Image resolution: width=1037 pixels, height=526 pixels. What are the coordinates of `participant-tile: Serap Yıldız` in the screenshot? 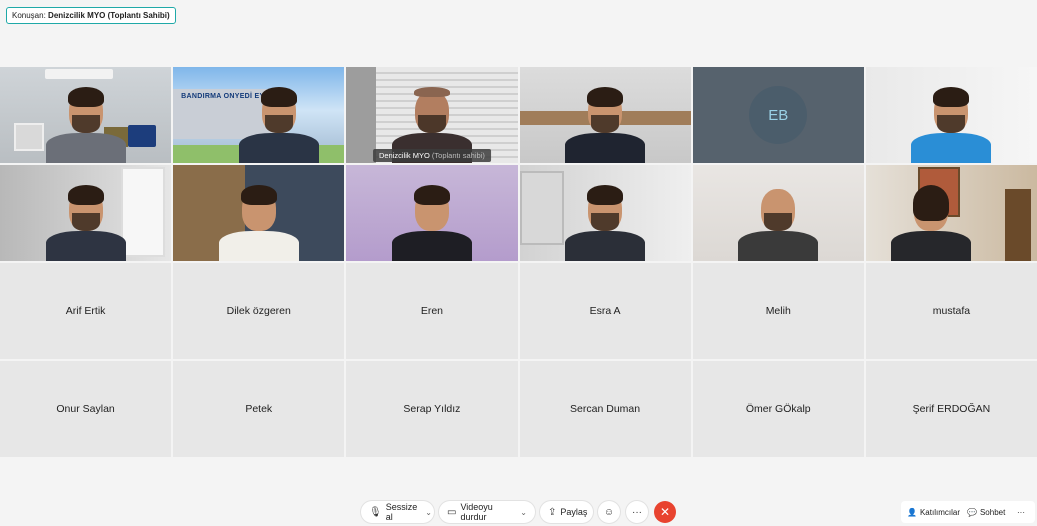 It's located at (432, 409).